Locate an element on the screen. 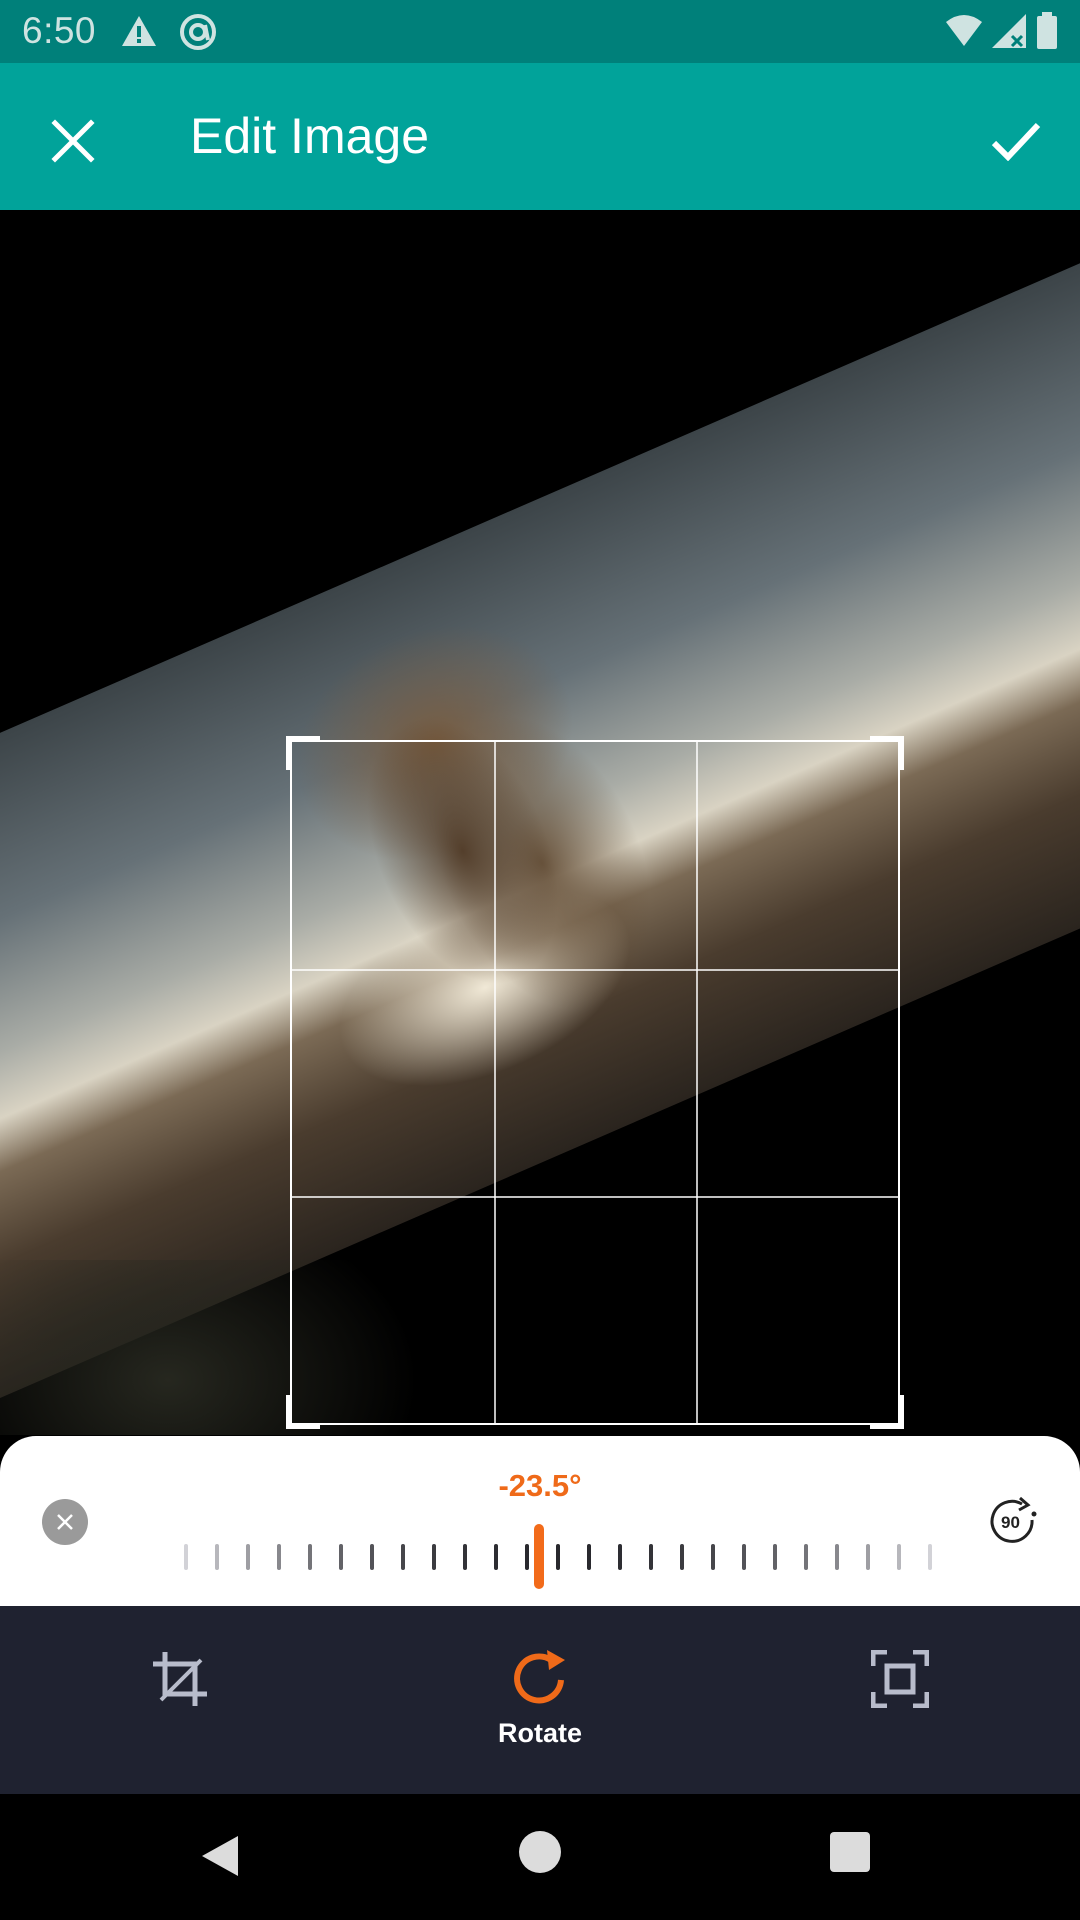  rotate-90-button: 90 is located at coordinates (1014, 1522).